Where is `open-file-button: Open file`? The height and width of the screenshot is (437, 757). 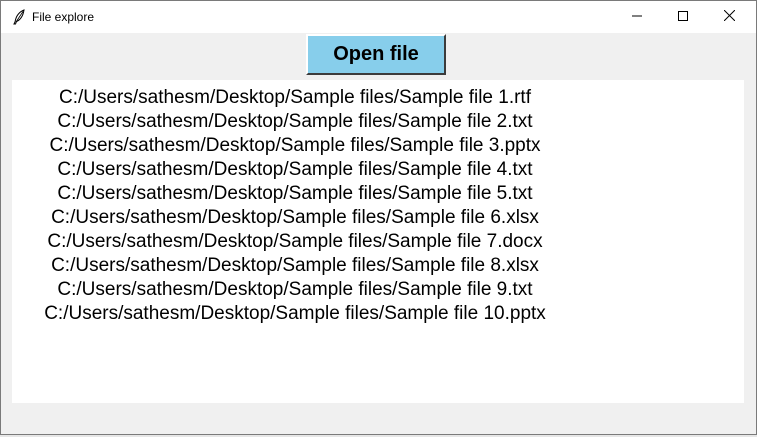 open-file-button: Open file is located at coordinates (376, 54).